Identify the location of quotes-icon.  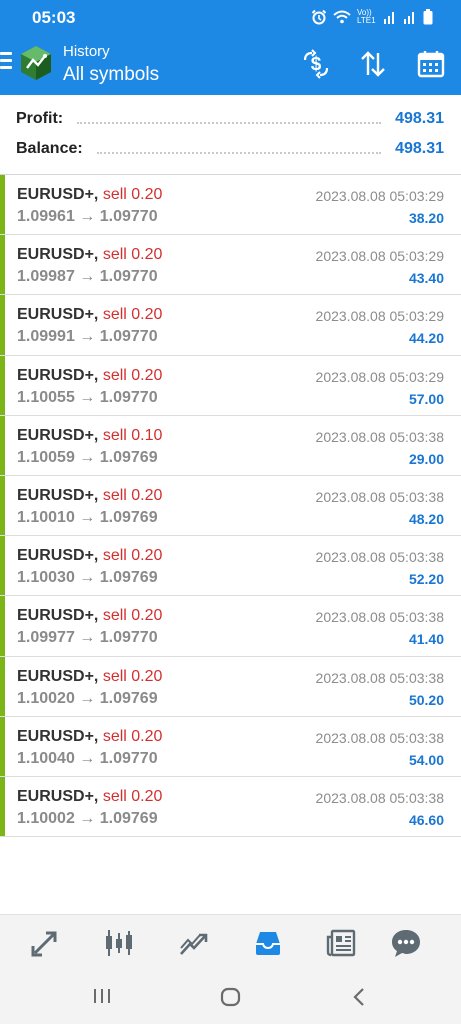
(45, 943).